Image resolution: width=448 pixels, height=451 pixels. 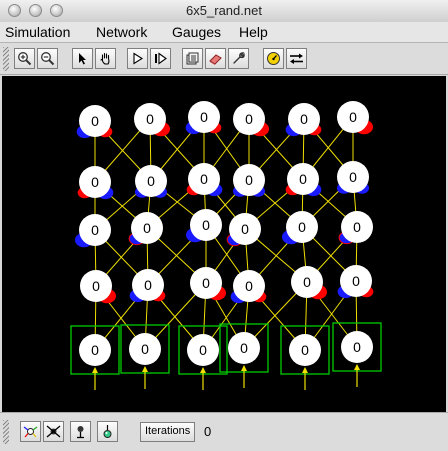 I want to click on window-title: 6x5_rand.net, so click(x=224, y=10).